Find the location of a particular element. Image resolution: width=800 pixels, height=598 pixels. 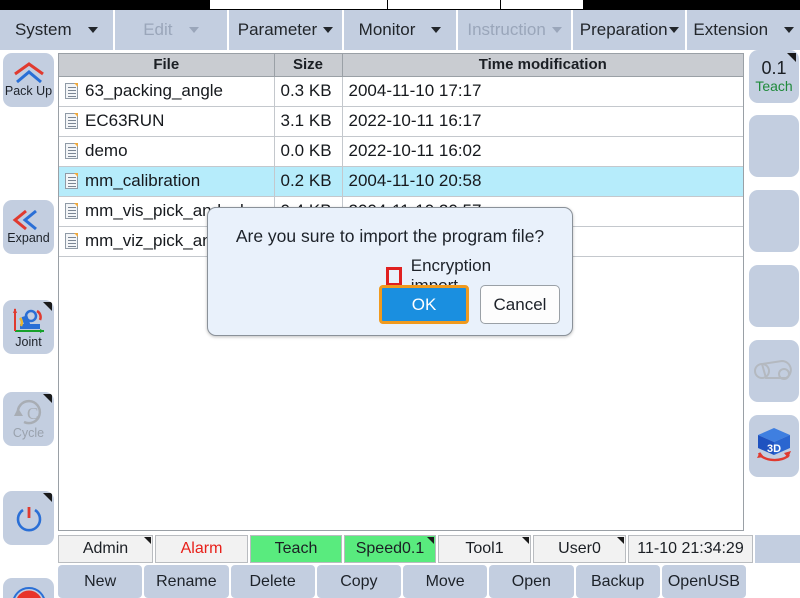

sidebar-item-joint-label: Joint is located at coordinates (28, 342).